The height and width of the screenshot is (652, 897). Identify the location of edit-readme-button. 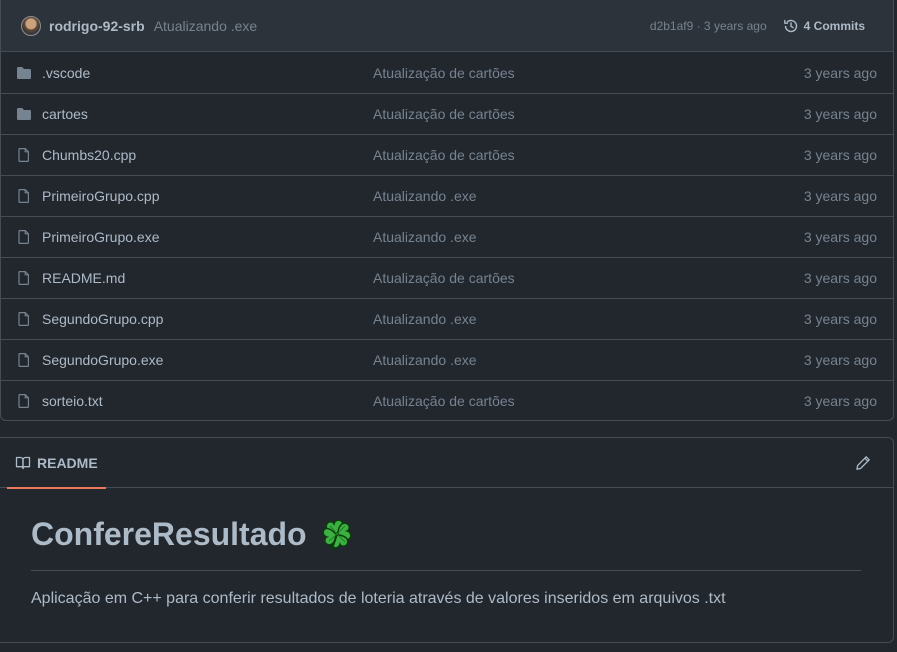
(863, 463).